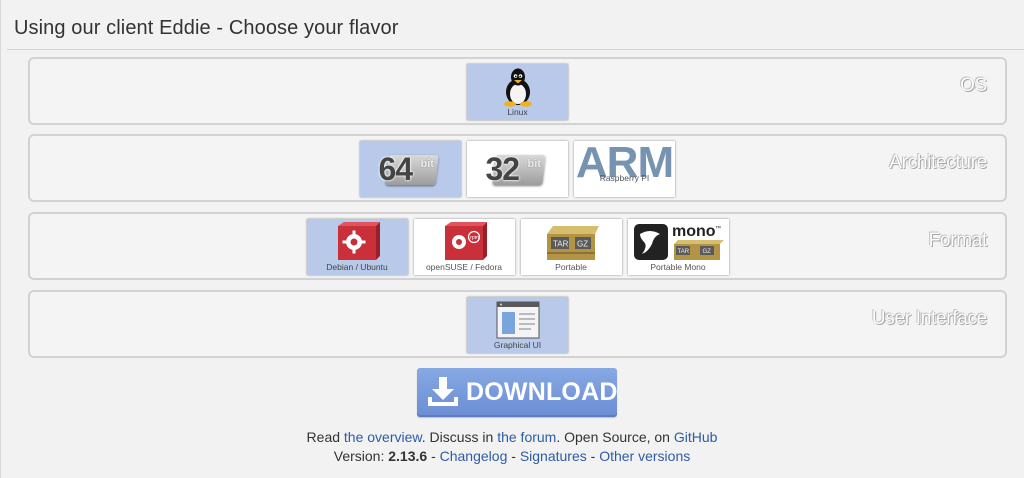 The image size is (1024, 478). What do you see at coordinates (383, 437) in the screenshot?
I see `overview-link: the overview` at bounding box center [383, 437].